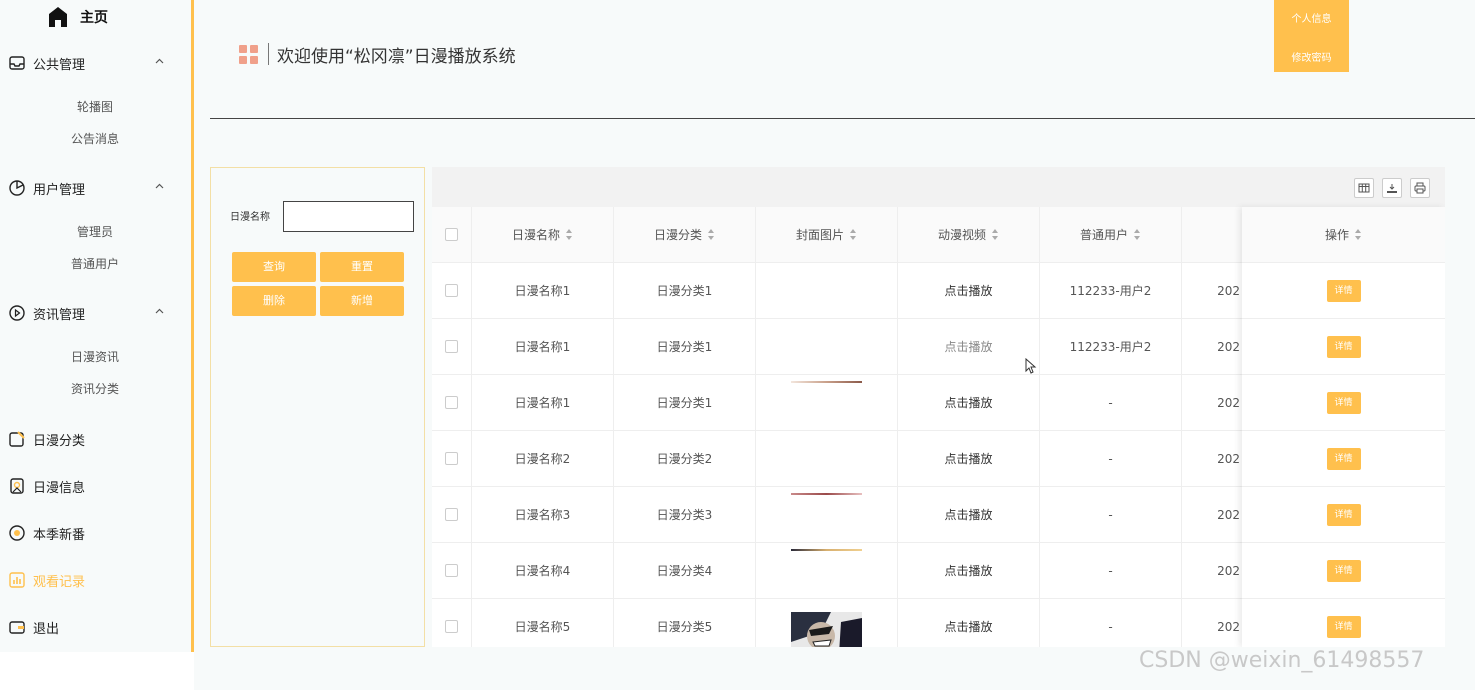  Describe the element at coordinates (542, 571) in the screenshot. I see `cell-name-text: 日漫名称4` at that location.